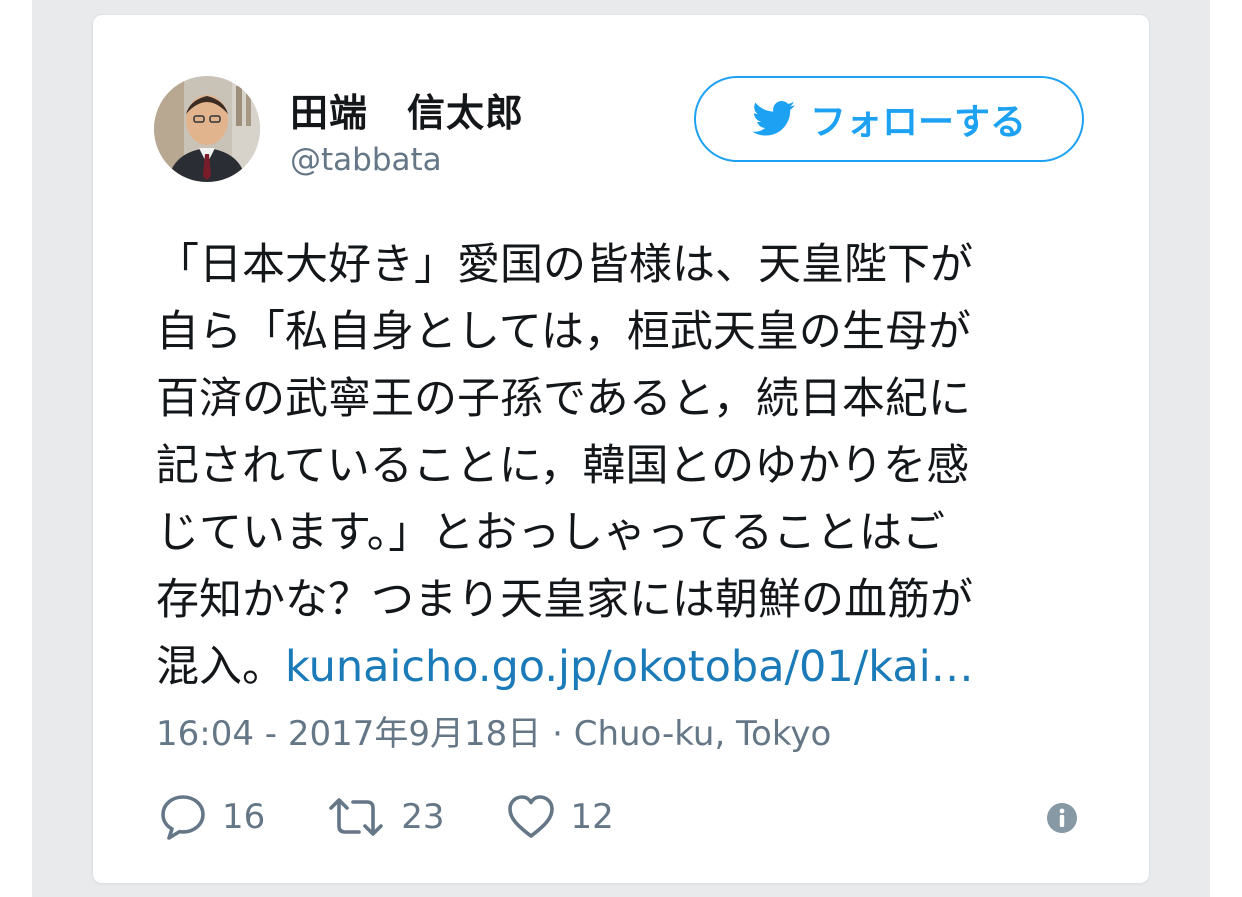 The height and width of the screenshot is (897, 1242). Describe the element at coordinates (530, 816) in the screenshot. I see `heart-icon` at that location.